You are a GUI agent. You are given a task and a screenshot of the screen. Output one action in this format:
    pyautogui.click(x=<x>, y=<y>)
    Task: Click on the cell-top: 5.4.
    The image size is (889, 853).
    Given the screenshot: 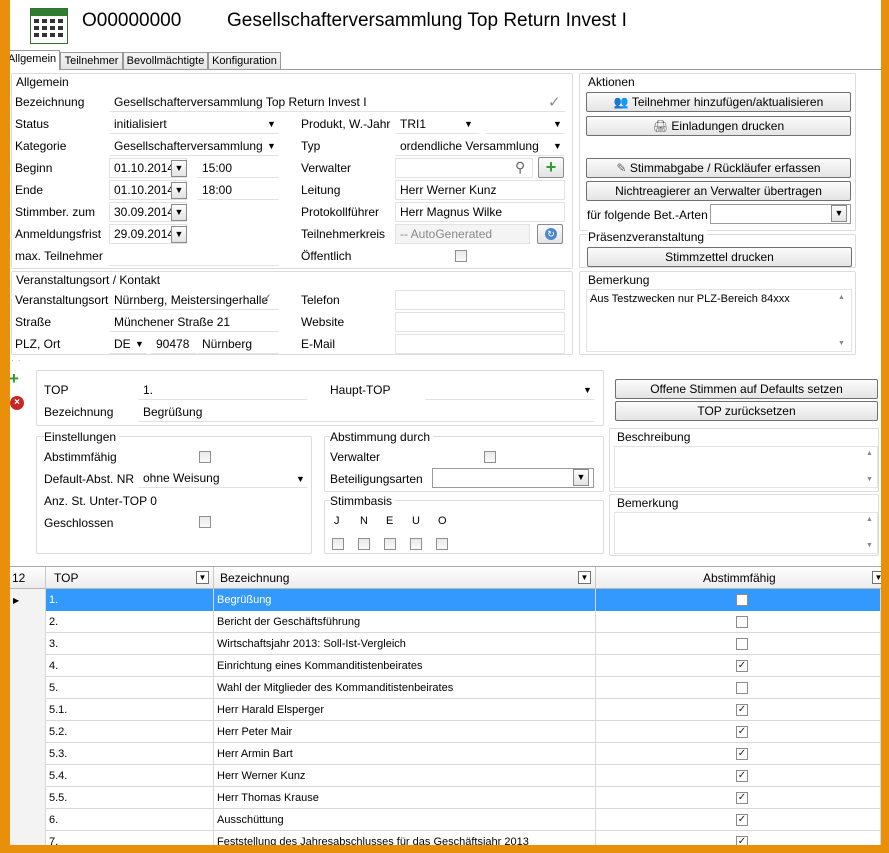 What is the action you would take?
    pyautogui.click(x=130, y=776)
    